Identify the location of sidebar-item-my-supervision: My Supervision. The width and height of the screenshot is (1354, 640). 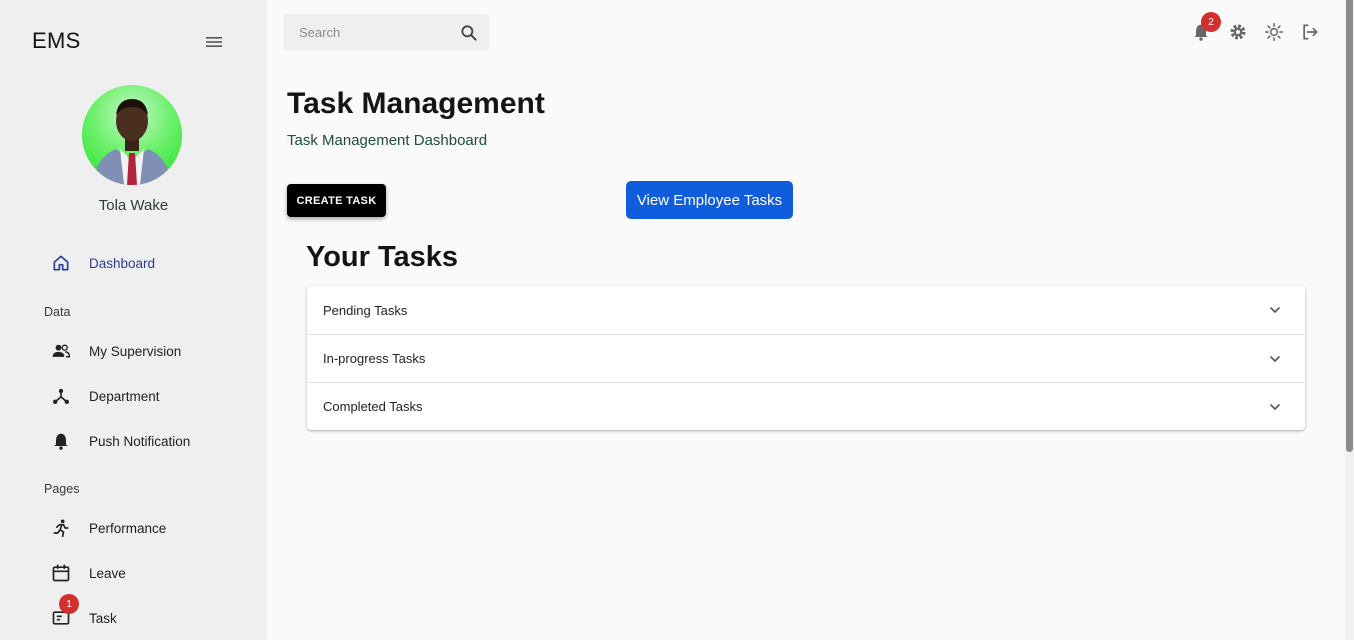
(133, 351).